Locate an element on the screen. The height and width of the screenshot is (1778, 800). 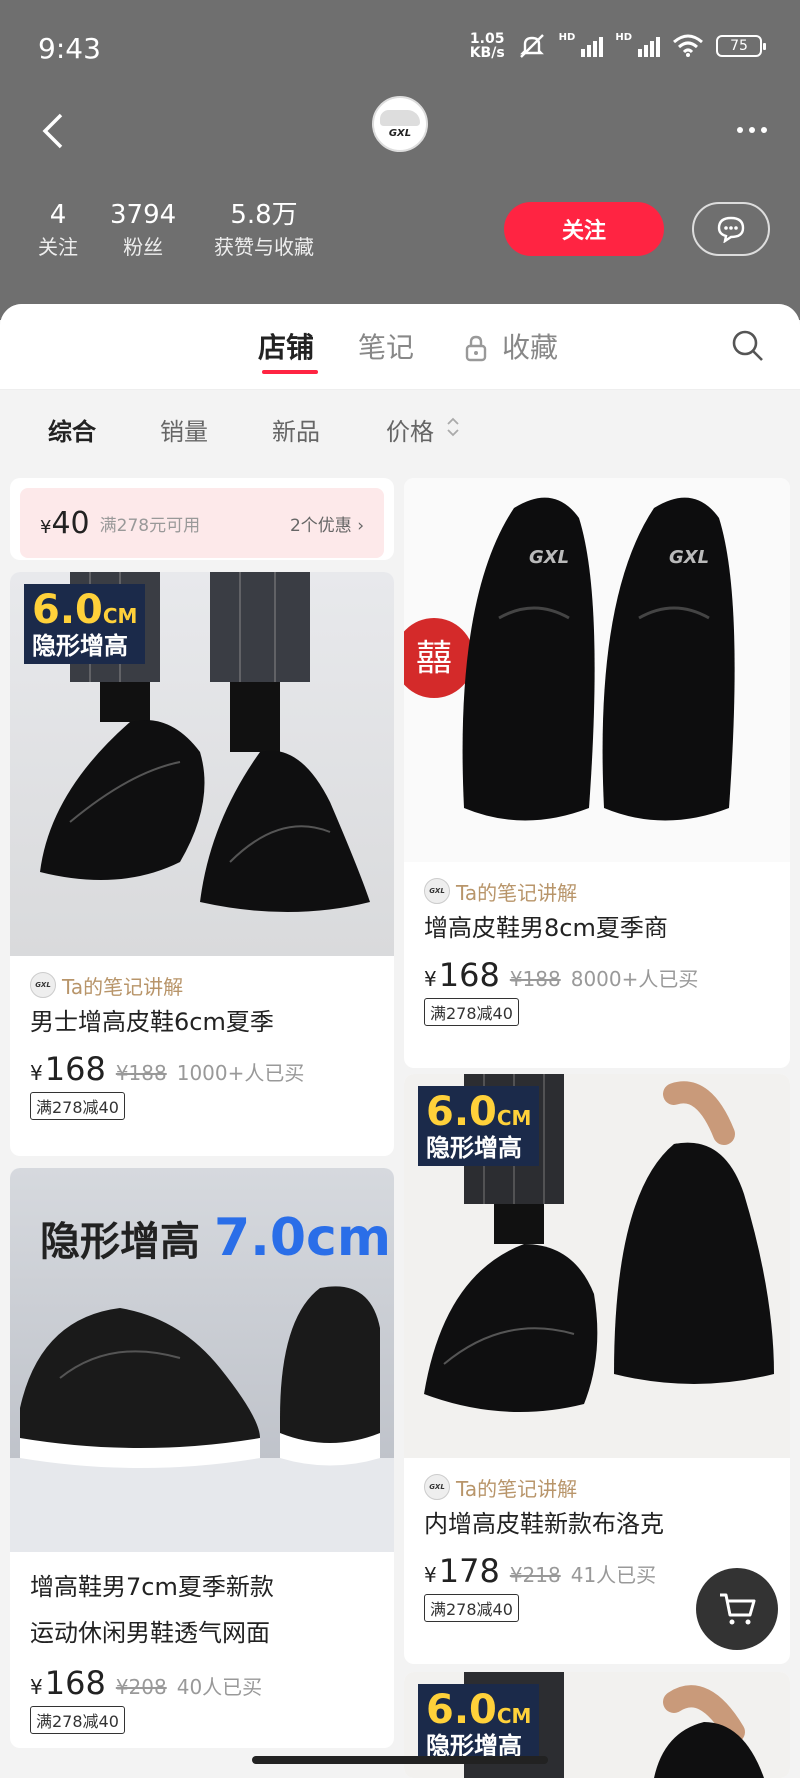
coupon-condition: 满278元可用 is located at coordinates (150, 525).